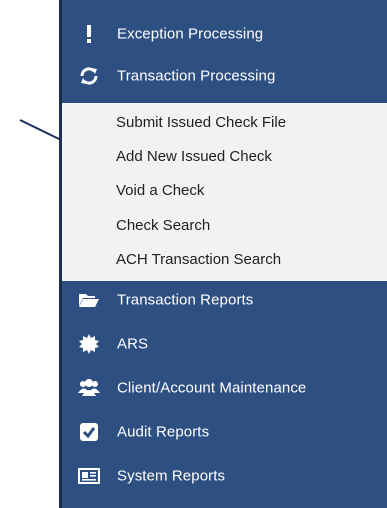 This screenshot has width=387, height=508. I want to click on nav-item-system-reports: System Reports, so click(224, 476).